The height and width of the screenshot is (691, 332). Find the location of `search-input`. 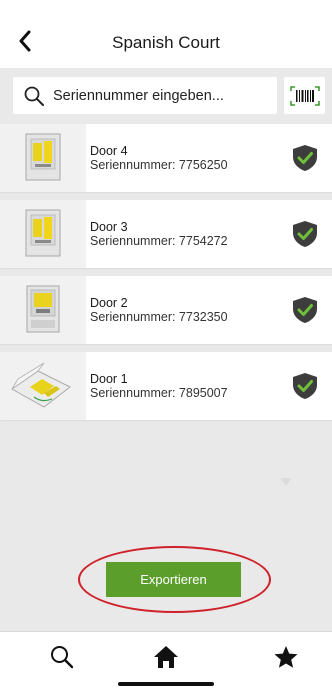

search-input is located at coordinates (158, 95).